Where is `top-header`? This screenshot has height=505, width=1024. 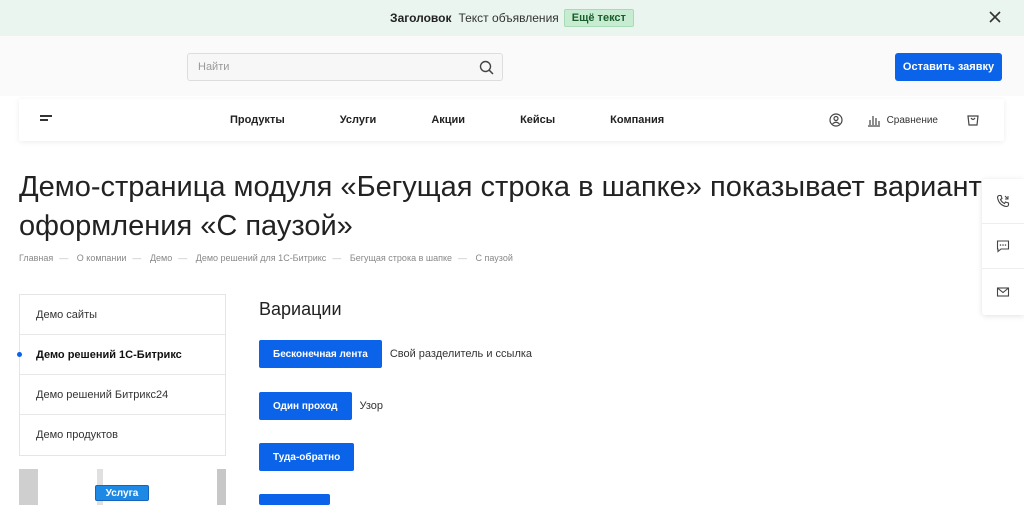 top-header is located at coordinates (512, 66).